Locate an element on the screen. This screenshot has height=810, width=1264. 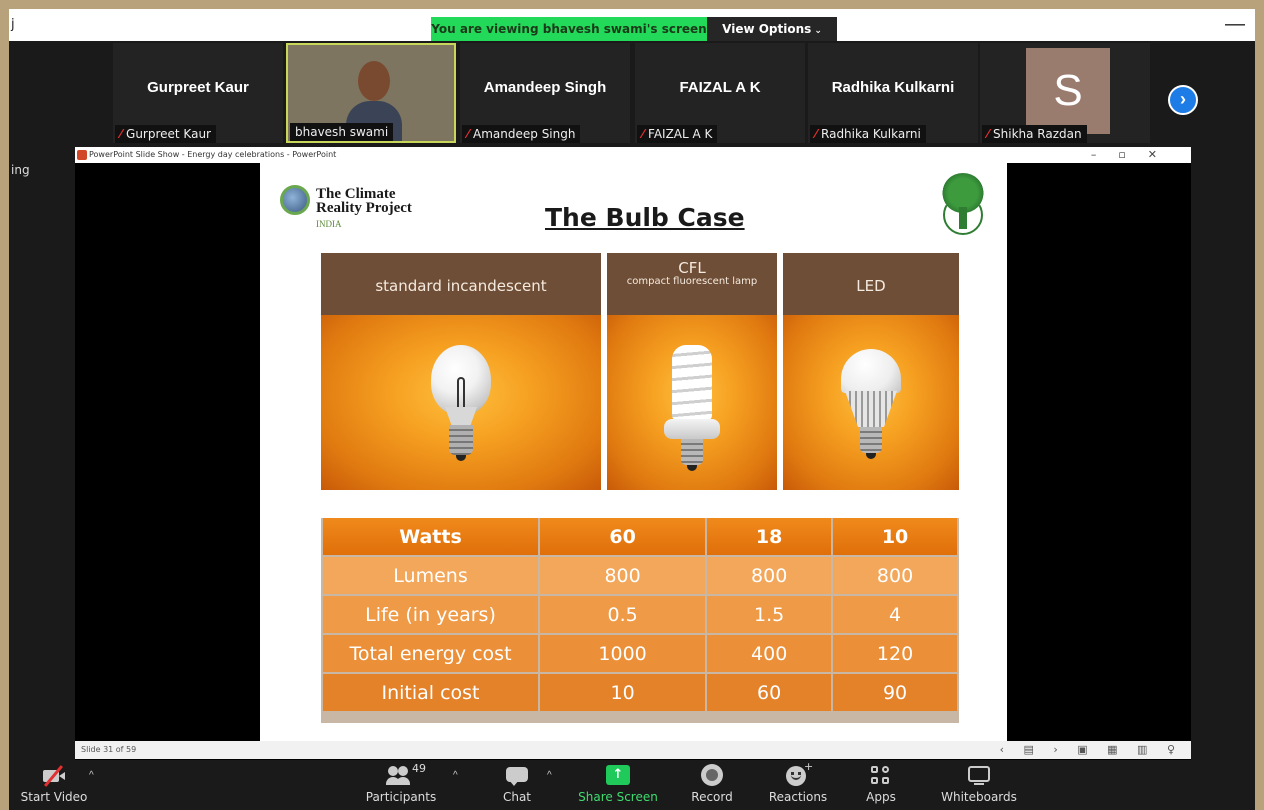
view-options-button: View Options ⌄ is located at coordinates (772, 29).